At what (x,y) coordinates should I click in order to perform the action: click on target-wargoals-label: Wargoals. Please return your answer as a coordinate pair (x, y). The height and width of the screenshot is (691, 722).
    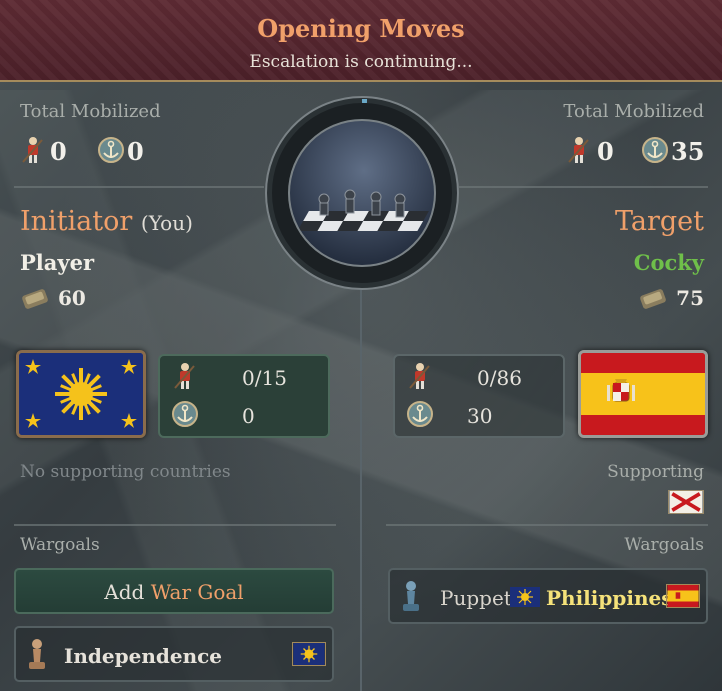
    Looking at the image, I should click on (664, 545).